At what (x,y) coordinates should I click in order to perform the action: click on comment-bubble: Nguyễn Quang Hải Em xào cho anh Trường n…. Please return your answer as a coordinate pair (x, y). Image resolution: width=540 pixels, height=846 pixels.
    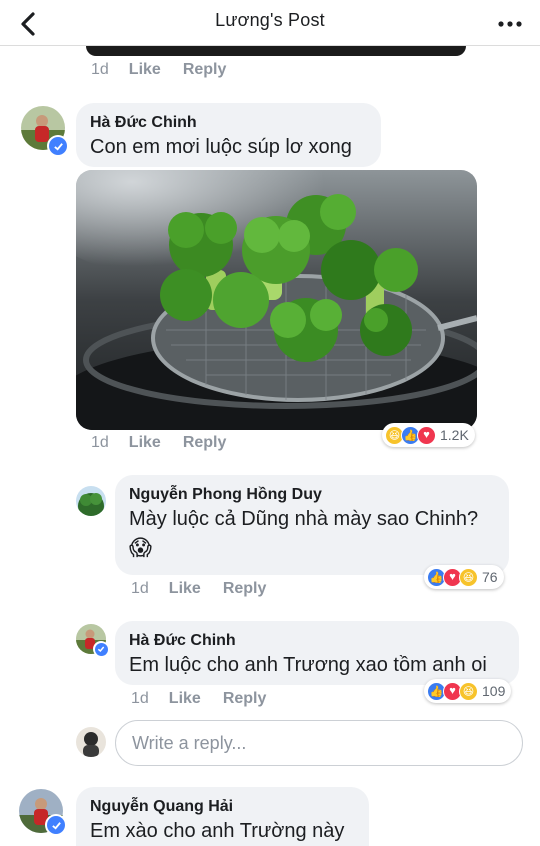
    Looking at the image, I should click on (222, 816).